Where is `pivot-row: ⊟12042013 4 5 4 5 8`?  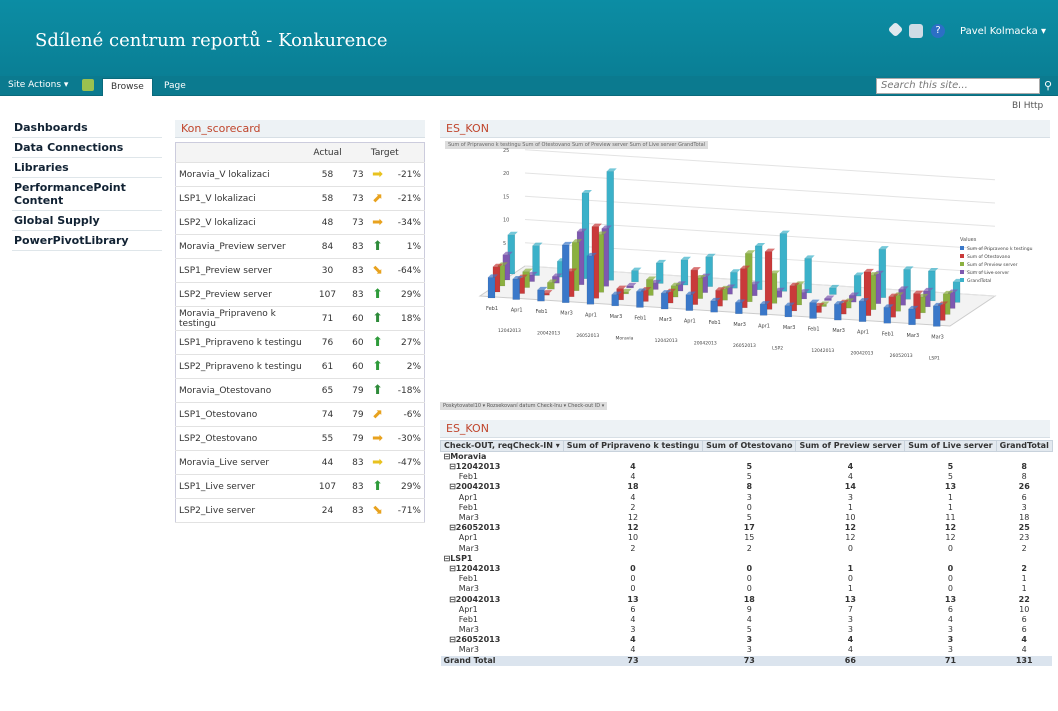 pivot-row: ⊟12042013 4 5 4 5 8 is located at coordinates (747, 467).